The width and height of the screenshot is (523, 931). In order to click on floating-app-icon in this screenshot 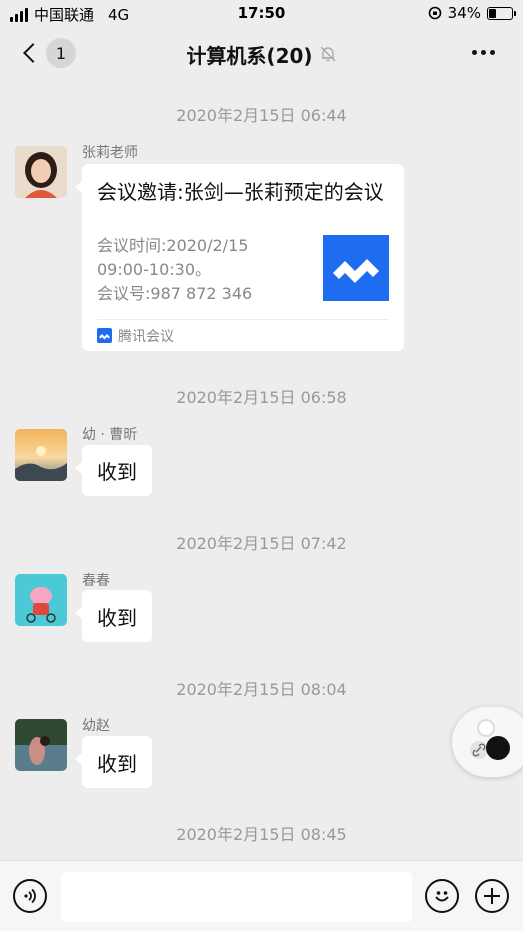, I will do `click(498, 748)`.